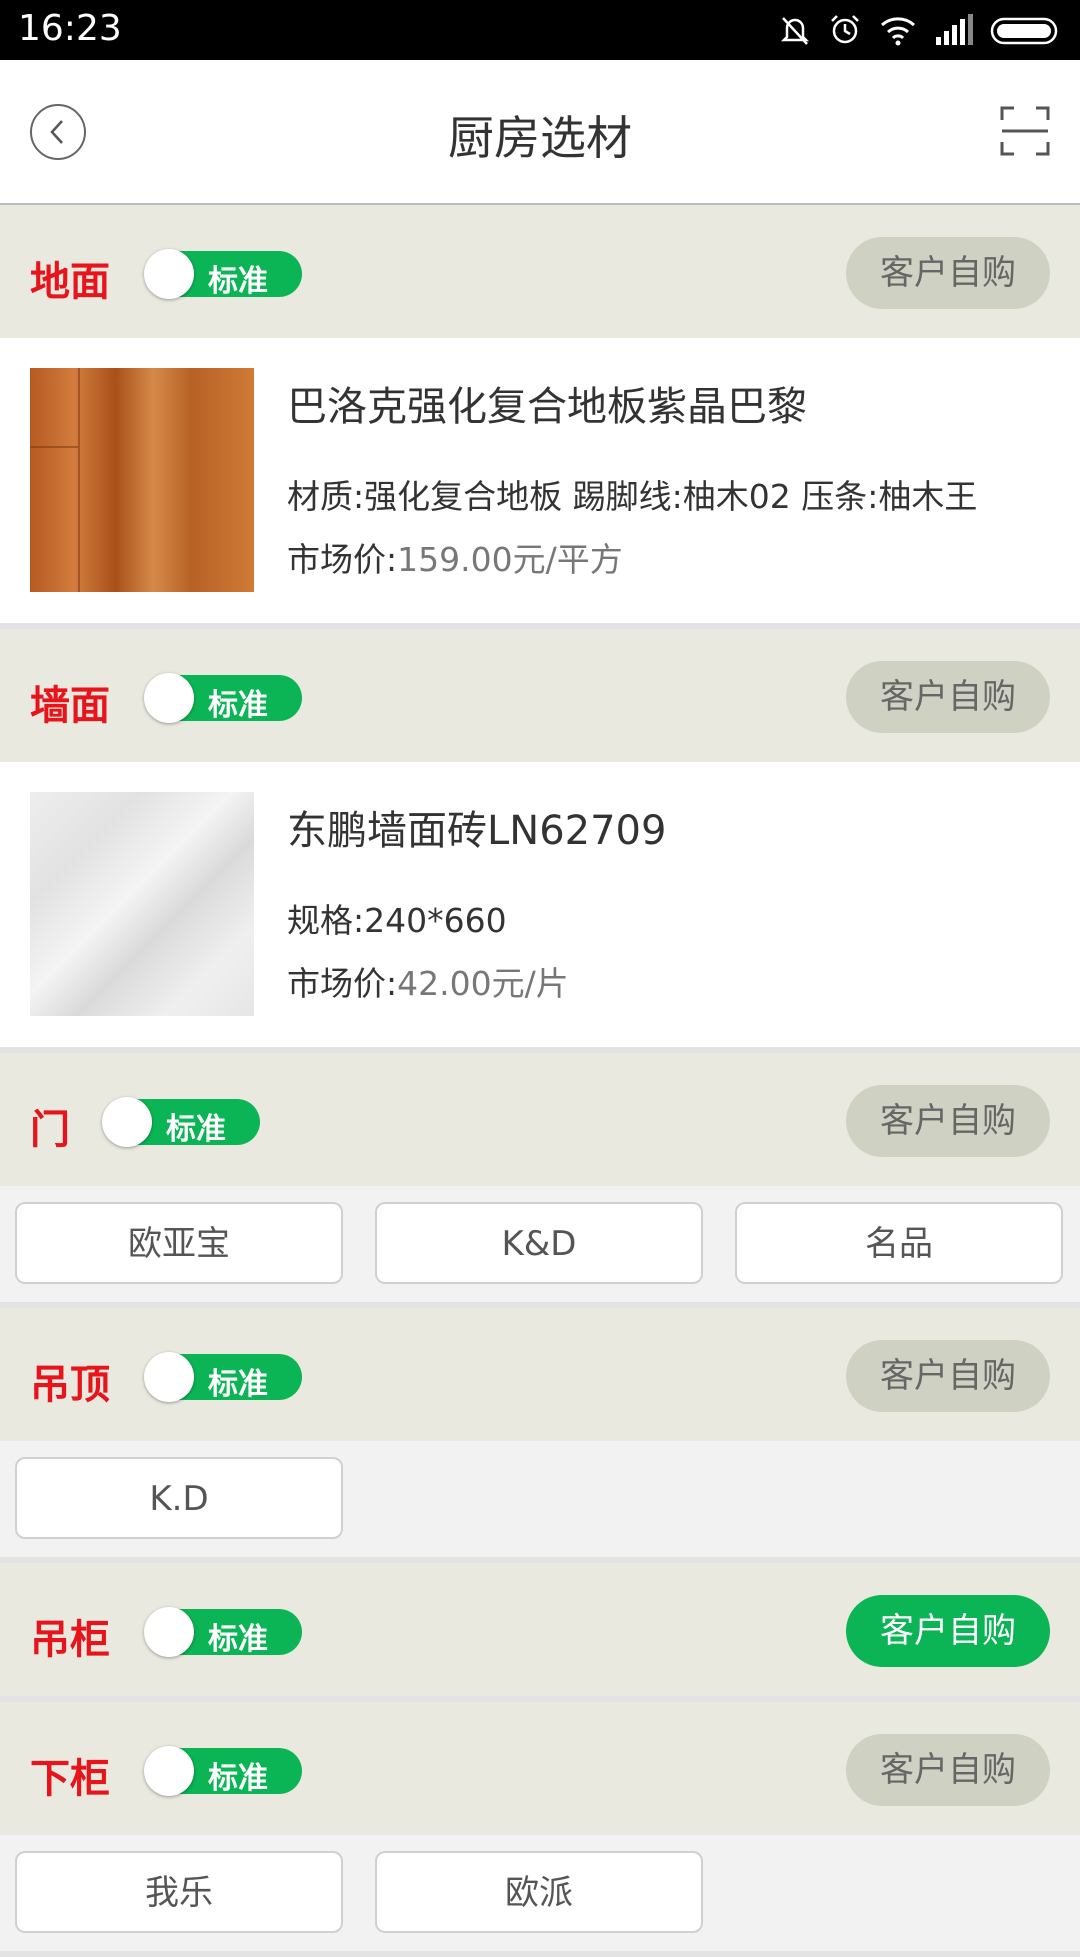 The image size is (1080, 1957). Describe the element at coordinates (397, 920) in the screenshot. I see `product-attributes: 规格:240*660` at that location.